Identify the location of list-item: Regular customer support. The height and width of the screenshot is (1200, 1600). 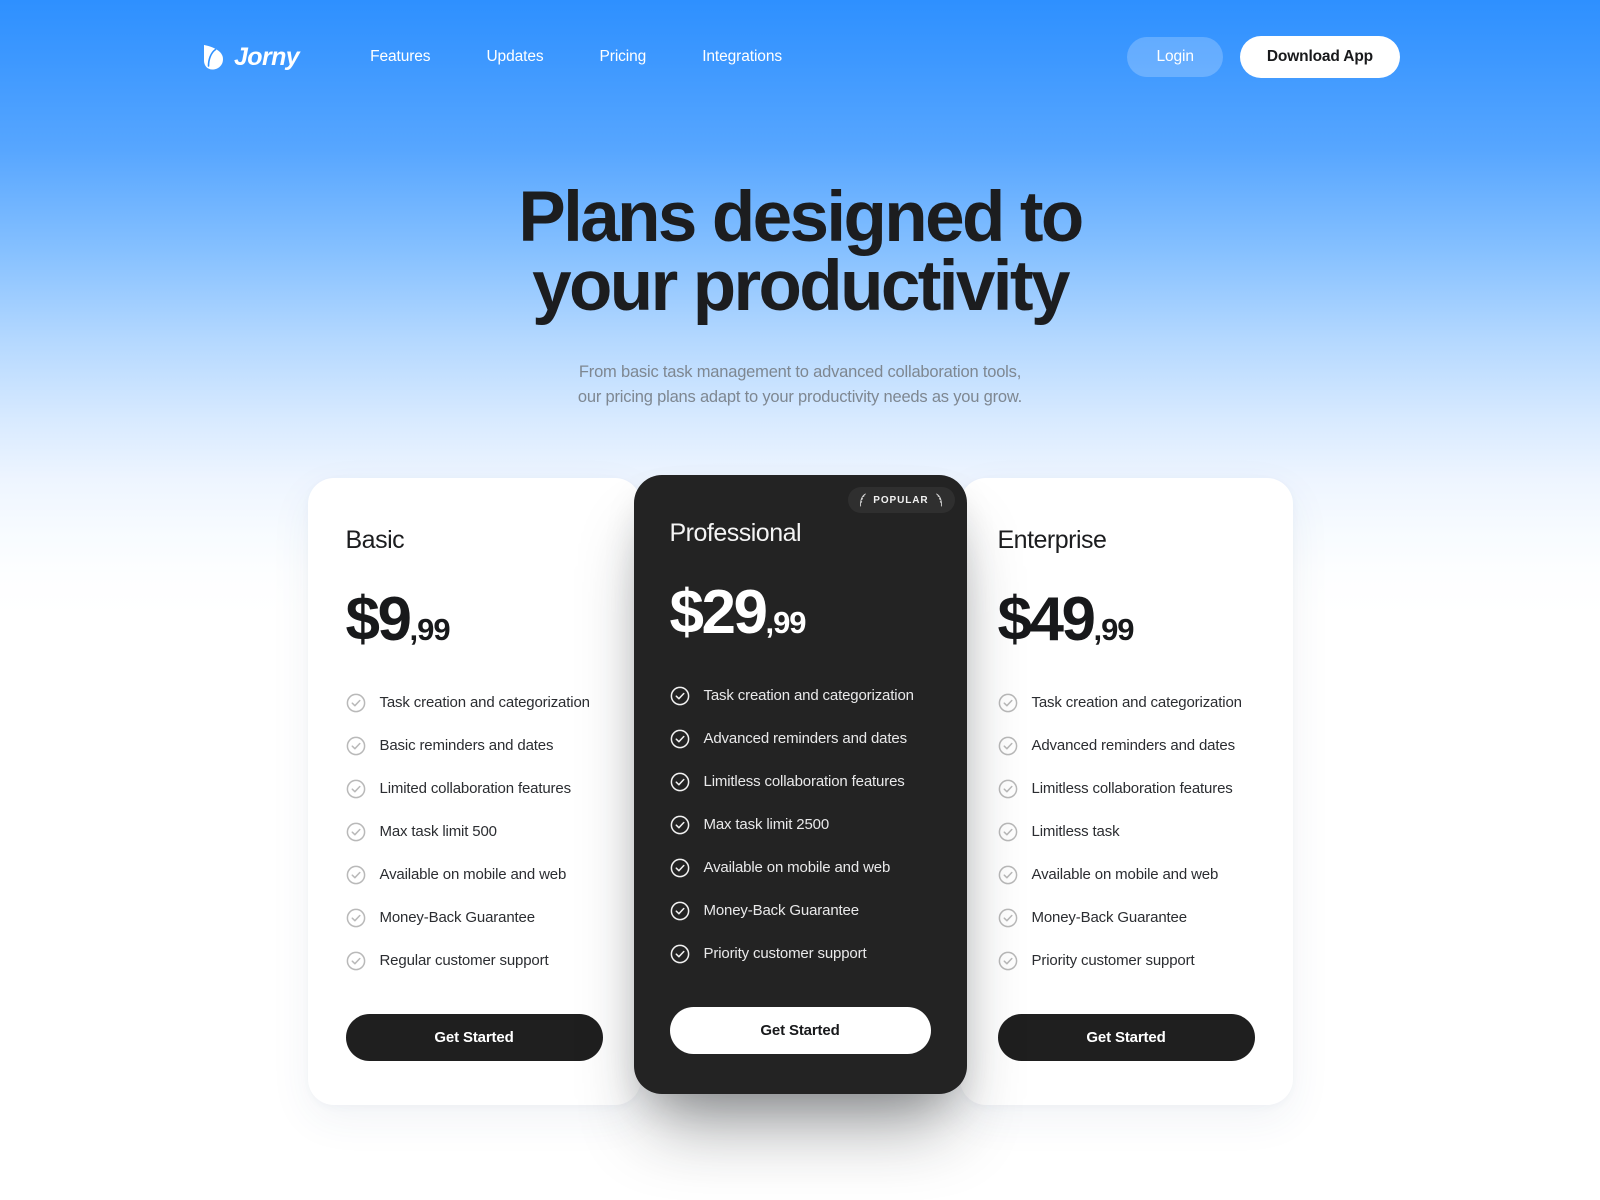
(474, 961).